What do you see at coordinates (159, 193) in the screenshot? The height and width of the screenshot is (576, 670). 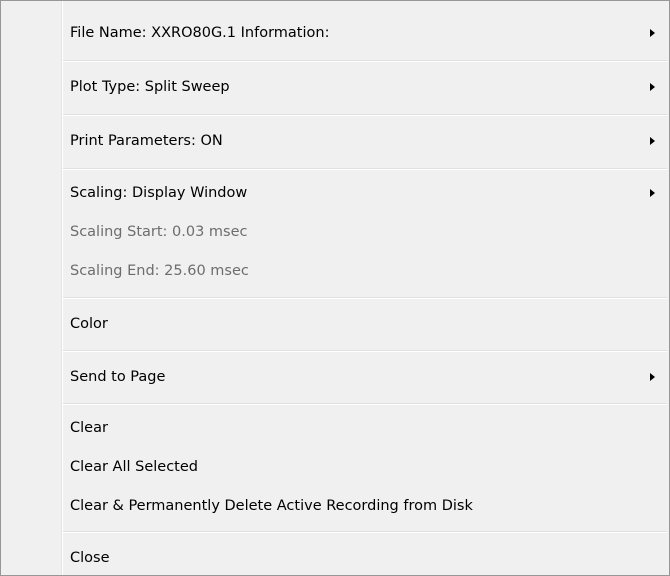 I see `menu-item-label: Scaling: Display Window` at bounding box center [159, 193].